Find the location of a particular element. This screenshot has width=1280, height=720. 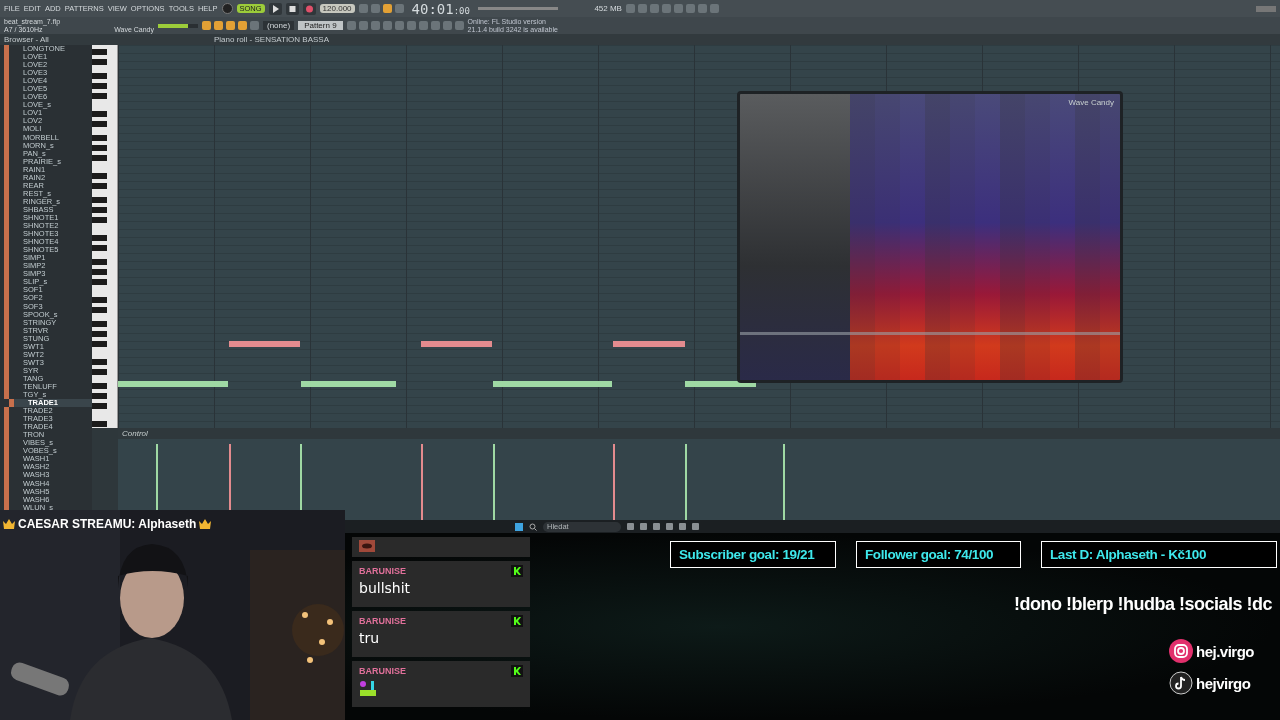

goal-label: Last D: Alphaseth - Kč100 is located at coordinates (1159, 554).